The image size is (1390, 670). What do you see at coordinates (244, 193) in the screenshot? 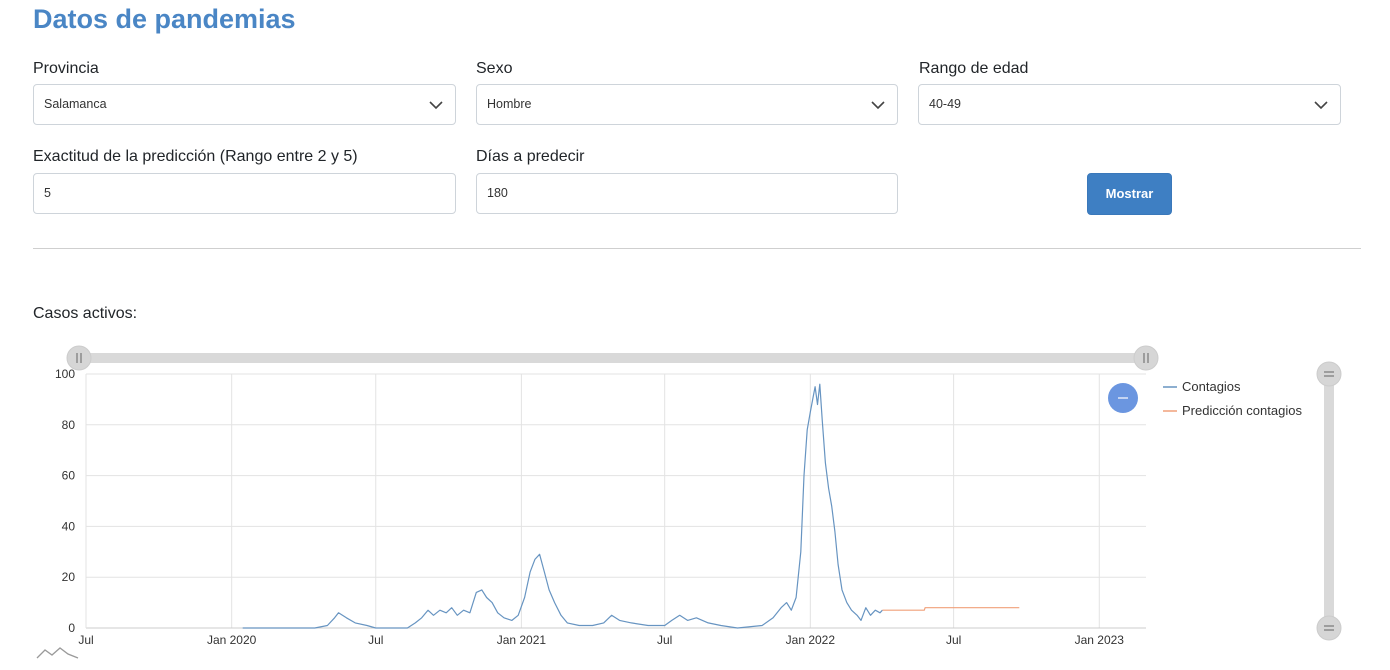
I see `exactitud-input: 5` at bounding box center [244, 193].